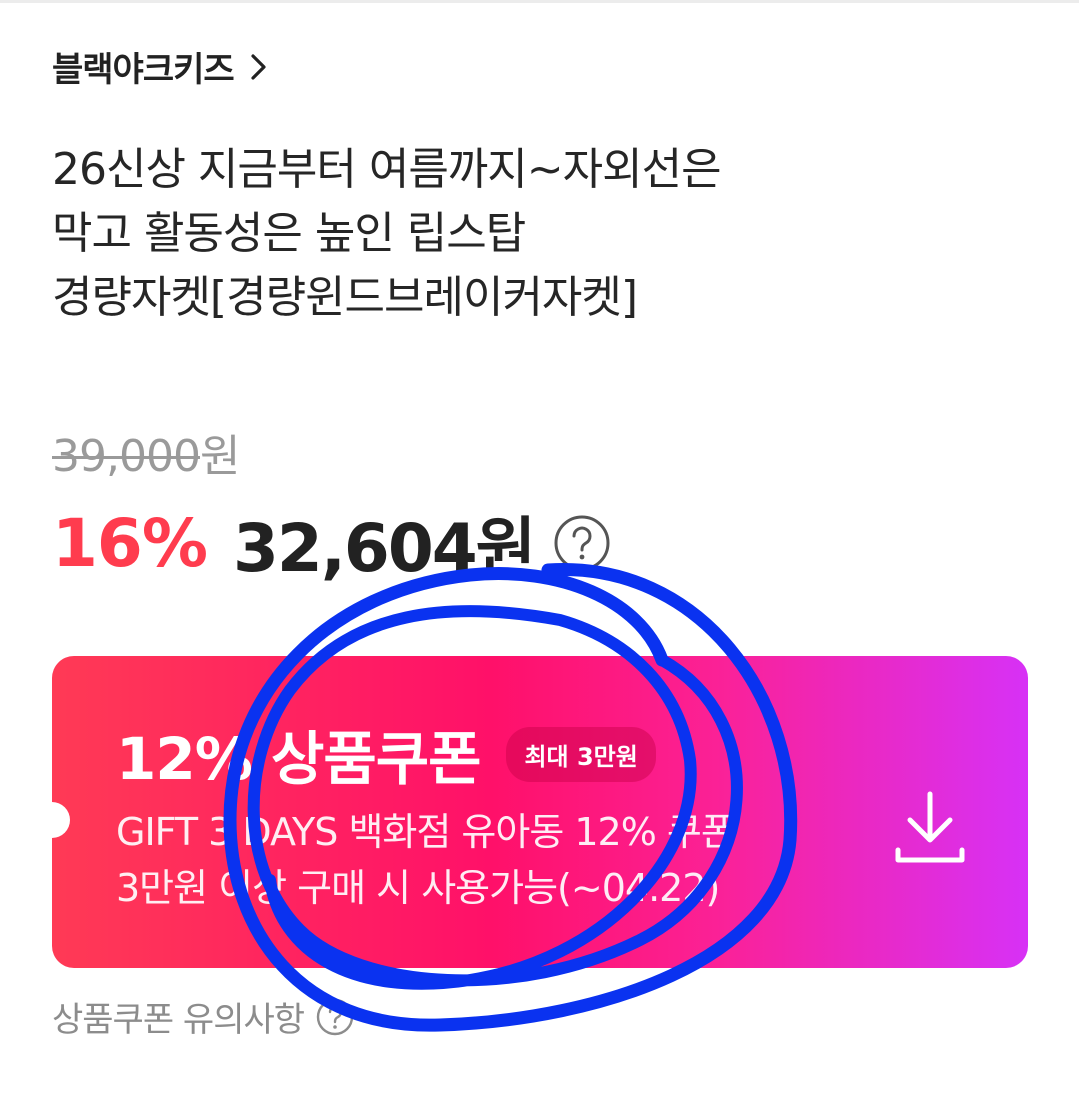 The height and width of the screenshot is (1100, 1079). Describe the element at coordinates (581, 754) in the screenshot. I see `coupon-max-badge: 최대 3만원` at that location.